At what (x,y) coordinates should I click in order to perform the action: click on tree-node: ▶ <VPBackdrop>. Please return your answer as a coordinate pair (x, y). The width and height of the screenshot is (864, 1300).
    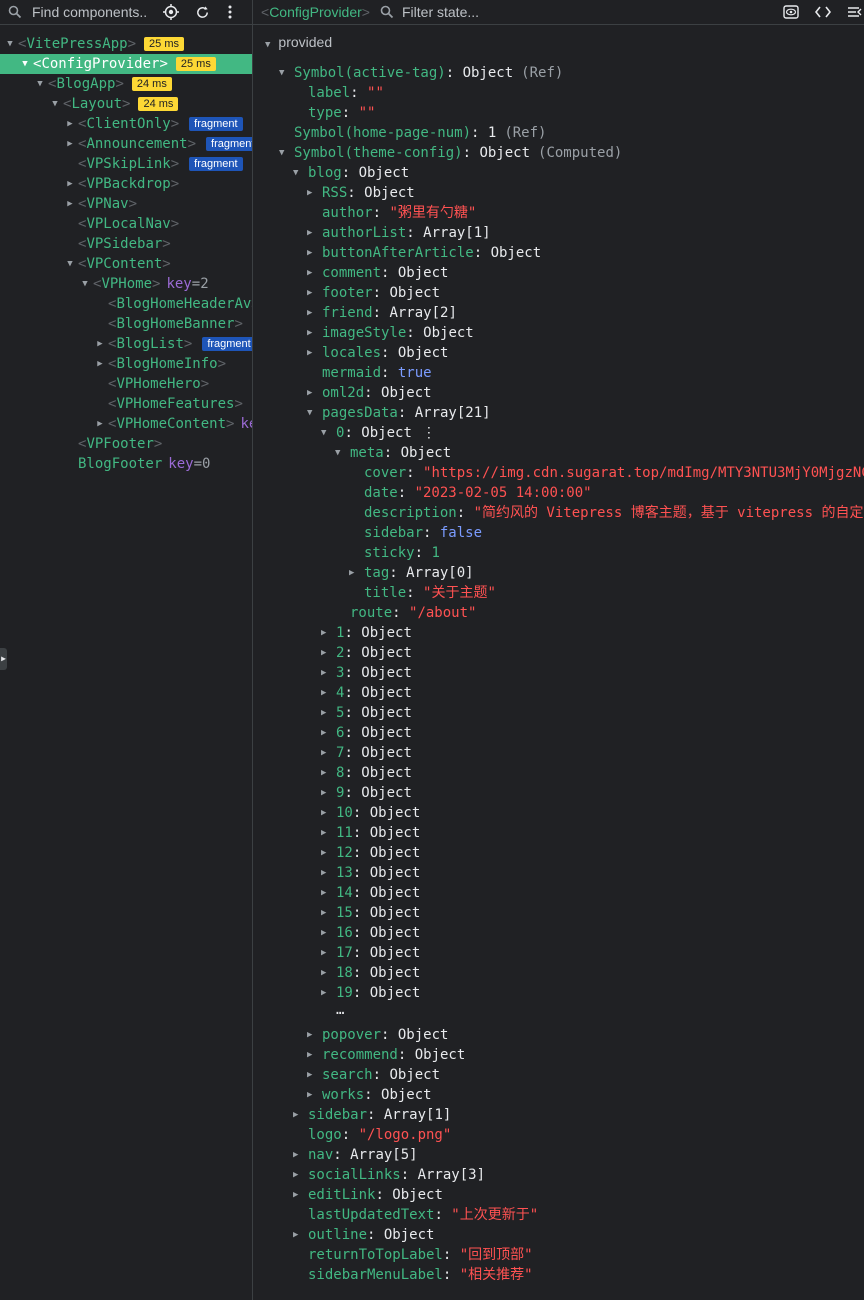
    Looking at the image, I should click on (126, 184).